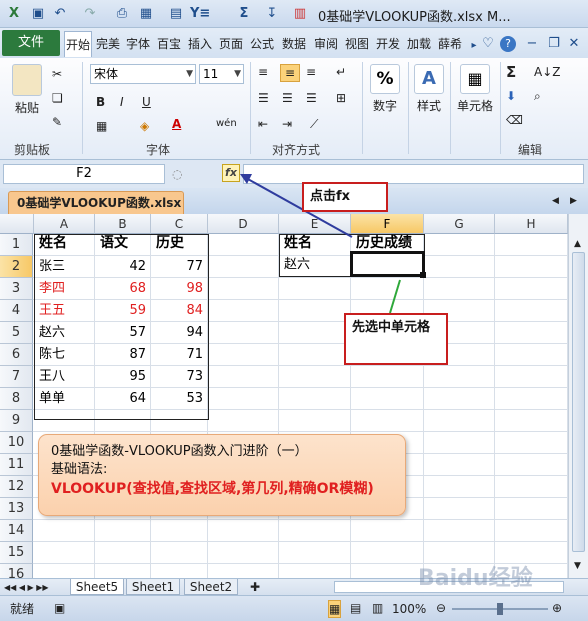  I want to click on callout-click-fx: 点击fx, so click(345, 197).